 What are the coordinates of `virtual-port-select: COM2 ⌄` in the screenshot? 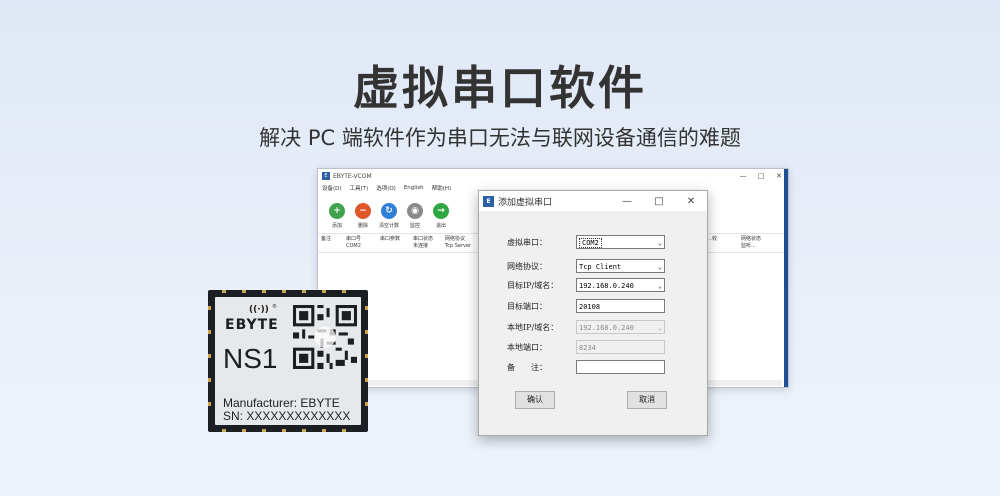 It's located at (620, 242).